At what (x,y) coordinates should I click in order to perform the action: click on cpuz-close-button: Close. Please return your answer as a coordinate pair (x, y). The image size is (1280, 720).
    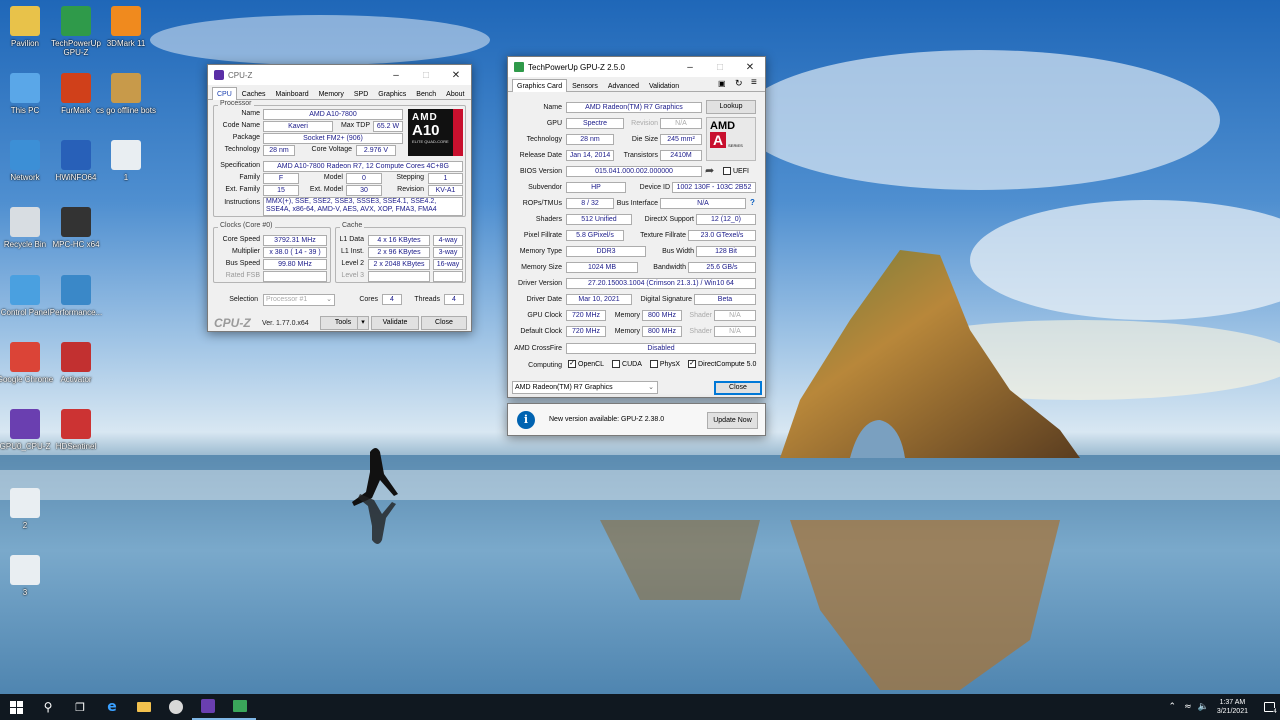
    Looking at the image, I should click on (444, 323).